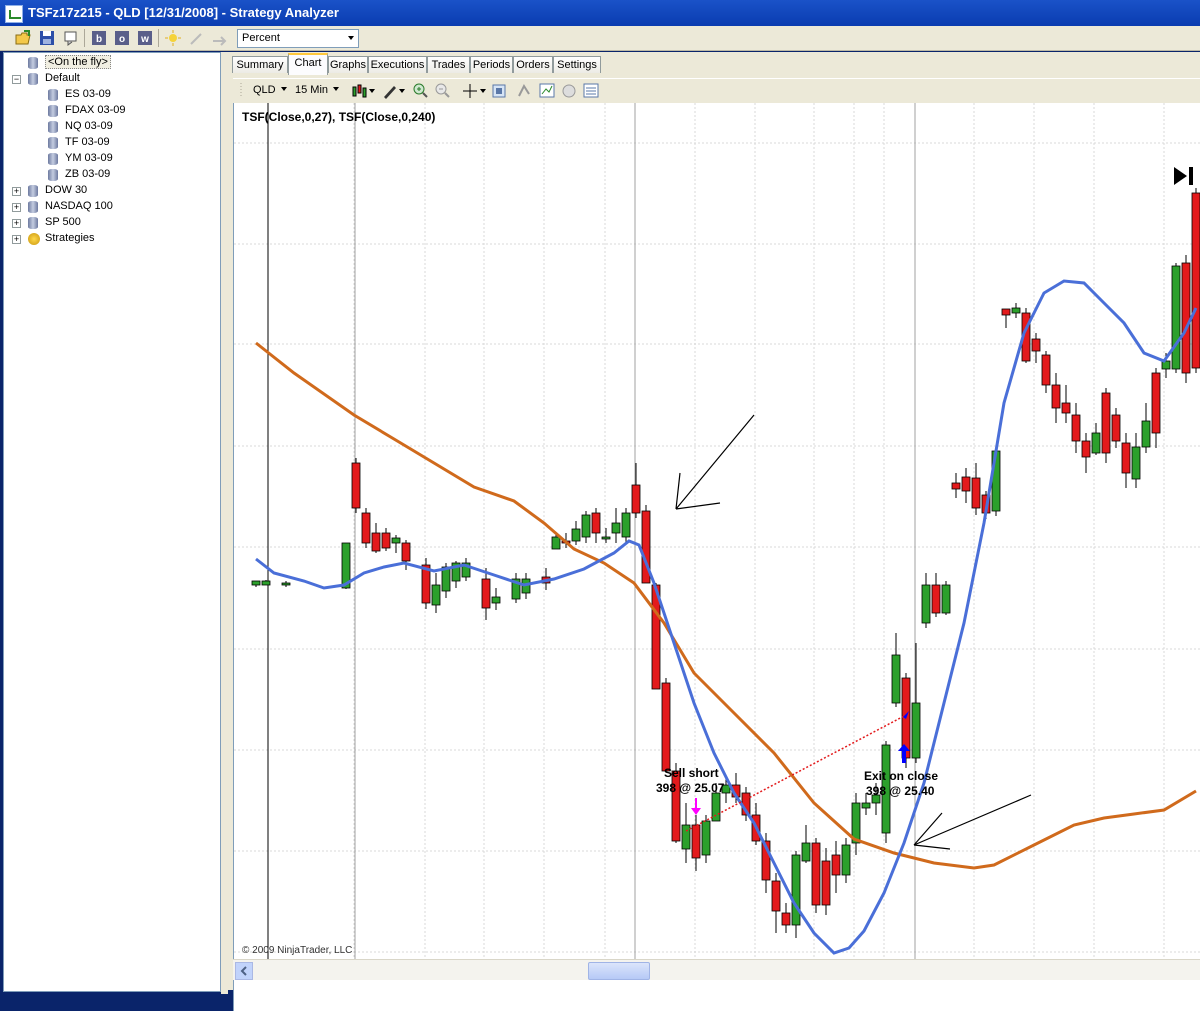 Image resolution: width=1200 pixels, height=1011 pixels. What do you see at coordinates (397, 64) in the screenshot?
I see `tab-executions: Executions` at bounding box center [397, 64].